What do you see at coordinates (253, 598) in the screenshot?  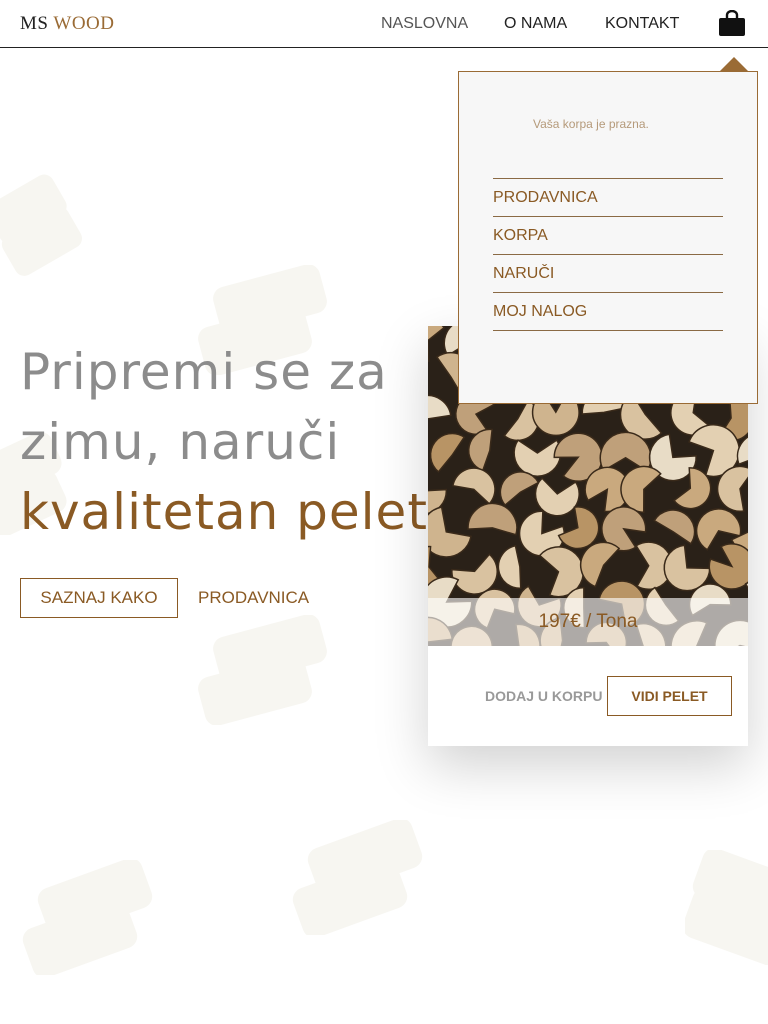 I see `shop-link: PRODAVNICA` at bounding box center [253, 598].